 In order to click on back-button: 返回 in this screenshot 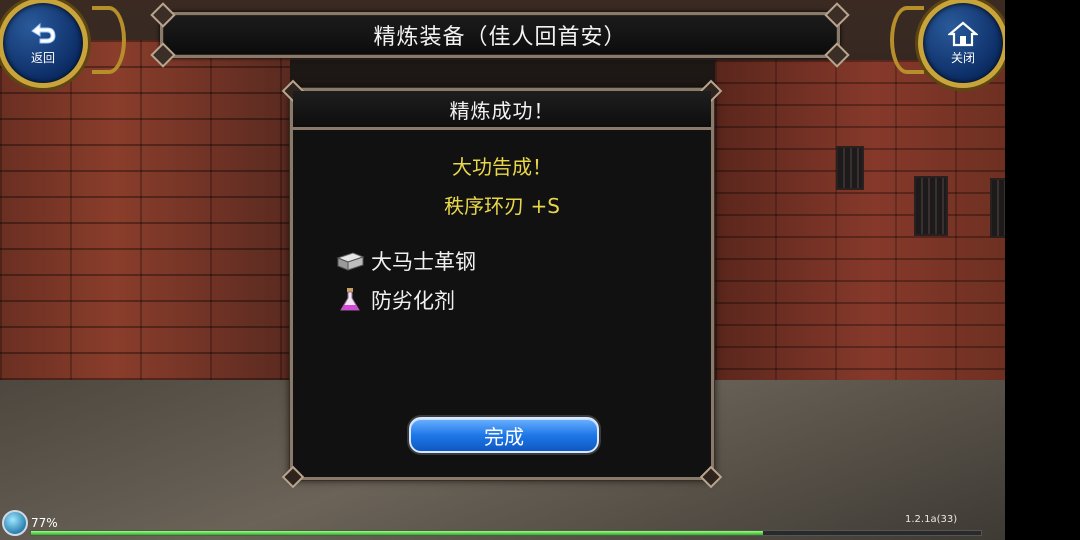, I will do `click(44, 44)`.